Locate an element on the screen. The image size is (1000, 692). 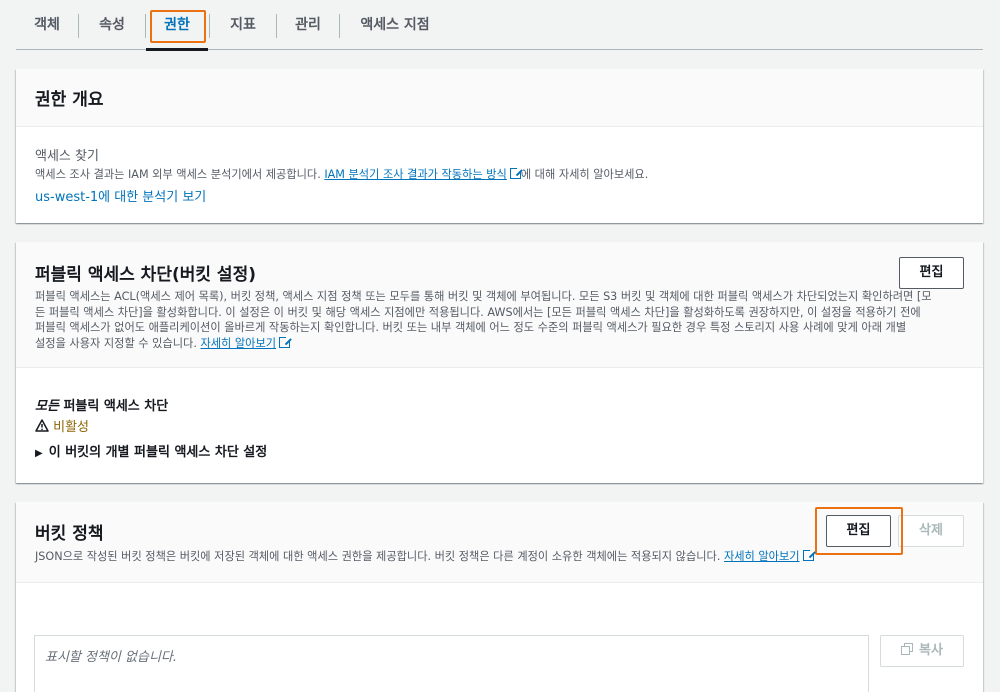
block-all-label: 모든 퍼블릭 액세스 차단 is located at coordinates (101, 404).